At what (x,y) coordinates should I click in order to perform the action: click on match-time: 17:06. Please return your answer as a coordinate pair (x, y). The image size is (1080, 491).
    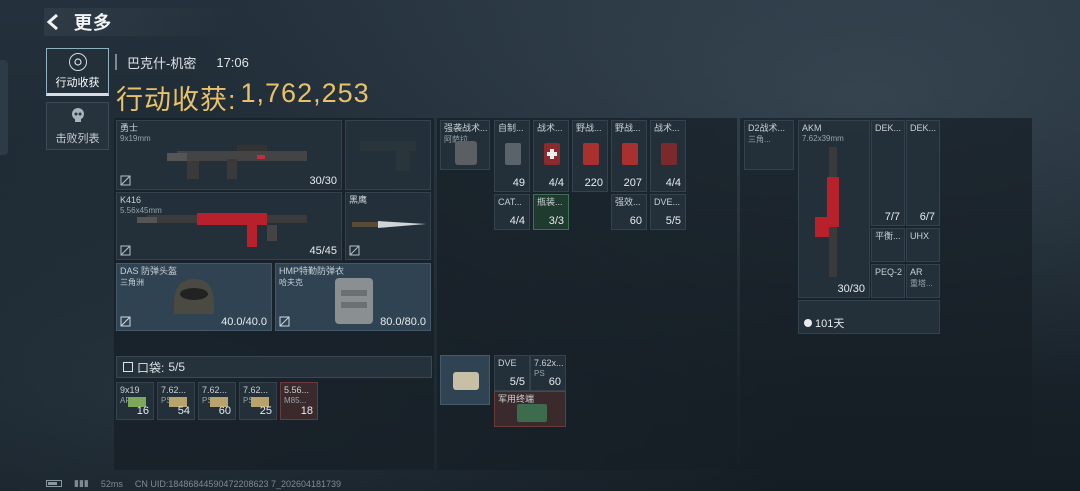
    Looking at the image, I should click on (232, 62).